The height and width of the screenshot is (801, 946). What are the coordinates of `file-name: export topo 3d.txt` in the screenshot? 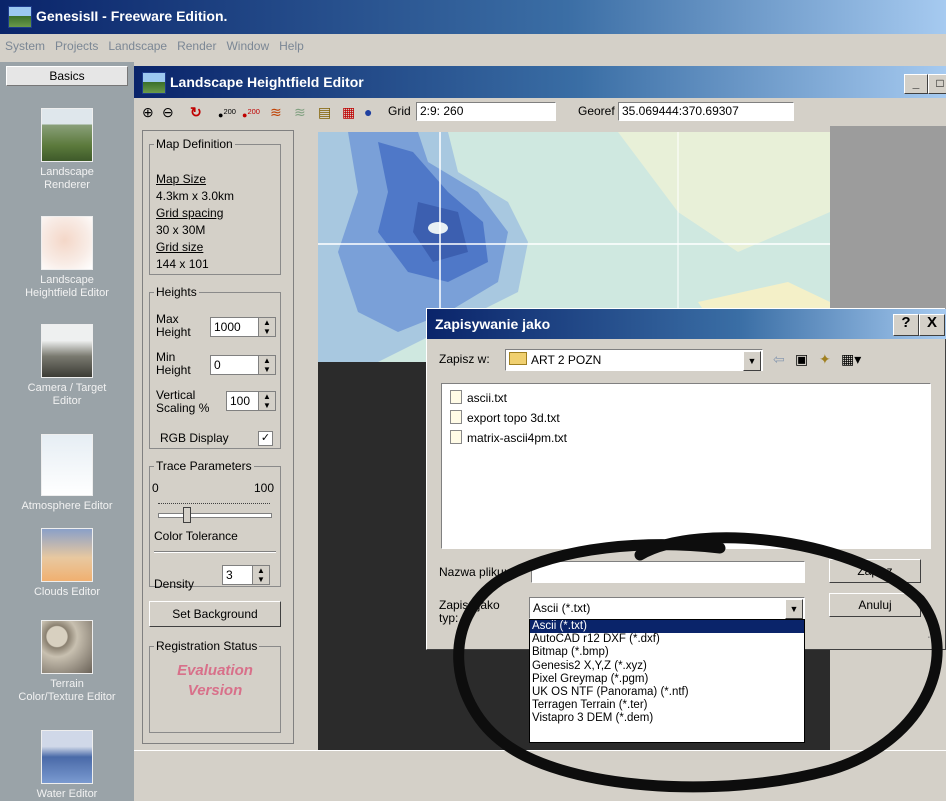 It's located at (513, 418).